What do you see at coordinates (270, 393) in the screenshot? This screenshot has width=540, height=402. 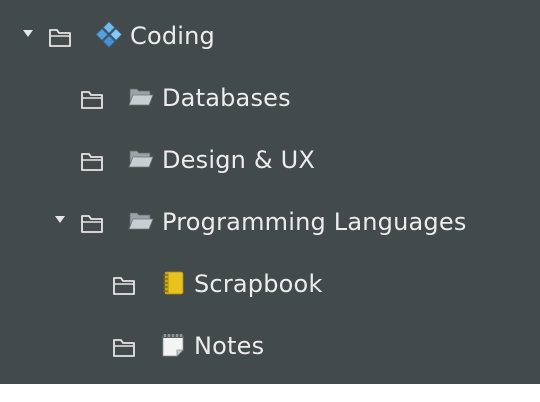 I see `bottom-margin` at bounding box center [270, 393].